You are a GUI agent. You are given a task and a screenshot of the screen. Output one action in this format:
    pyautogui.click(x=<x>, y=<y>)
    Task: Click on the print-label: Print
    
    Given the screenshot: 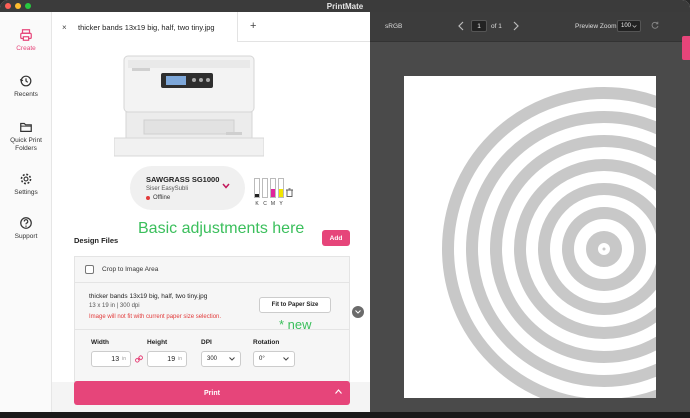 What is the action you would take?
    pyautogui.click(x=212, y=393)
    